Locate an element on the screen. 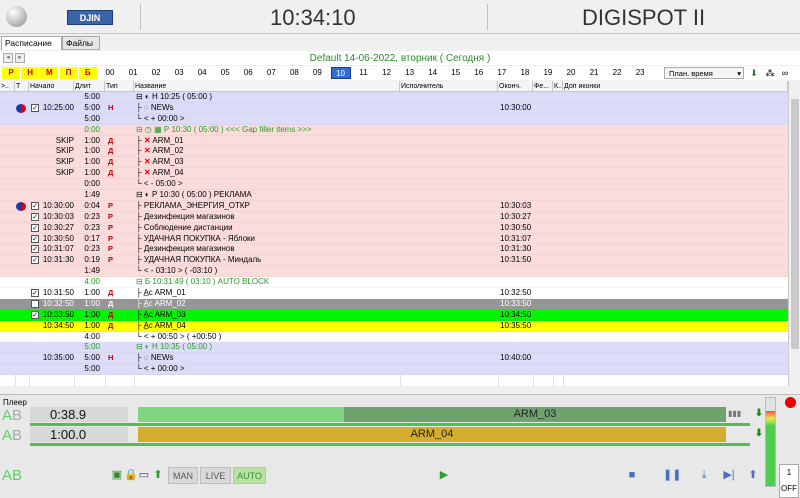 This screenshot has height=498, width=800. table-row: 1:49 ⊟ ◐ Р 10:30 ( 05:00 ) РЕКЛАМА is located at coordinates (394, 195).